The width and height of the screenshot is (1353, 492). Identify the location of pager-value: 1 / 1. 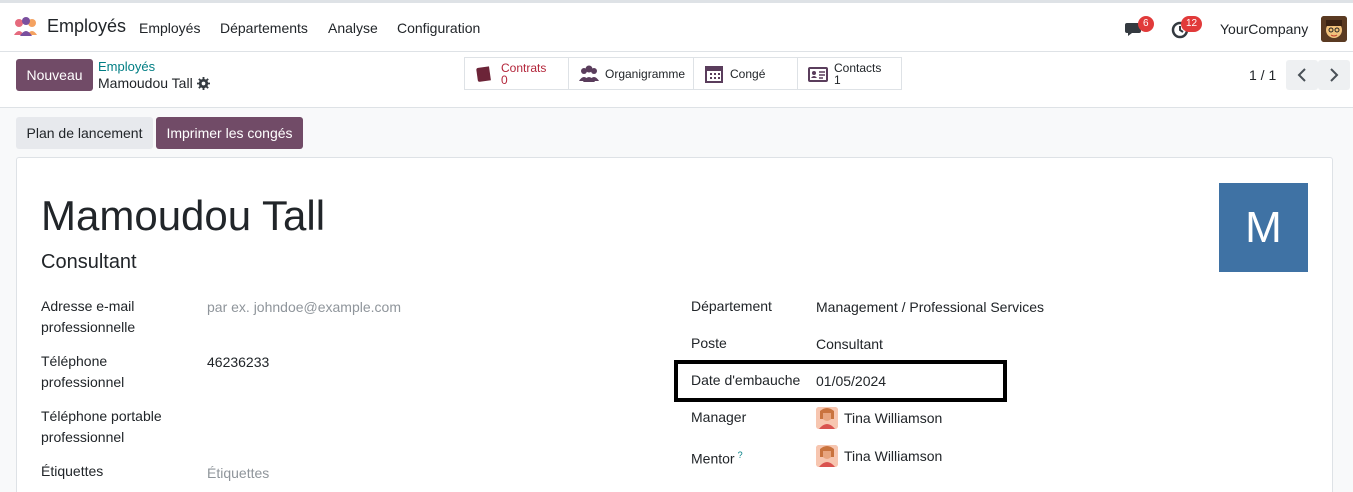
(1262, 75).